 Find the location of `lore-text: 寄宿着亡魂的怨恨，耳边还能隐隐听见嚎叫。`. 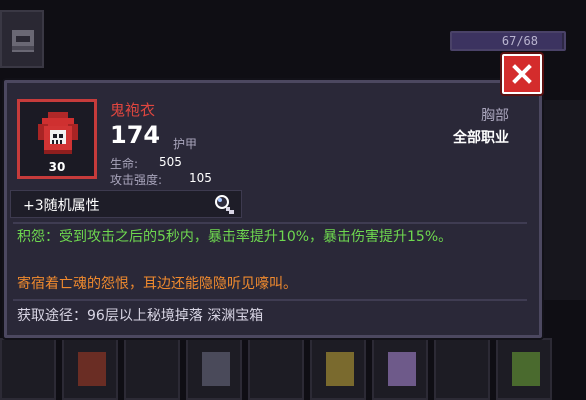

lore-text: 寄宿着亡魂的怨恨，耳边还能隐隐听见嚎叫。 is located at coordinates (157, 284).